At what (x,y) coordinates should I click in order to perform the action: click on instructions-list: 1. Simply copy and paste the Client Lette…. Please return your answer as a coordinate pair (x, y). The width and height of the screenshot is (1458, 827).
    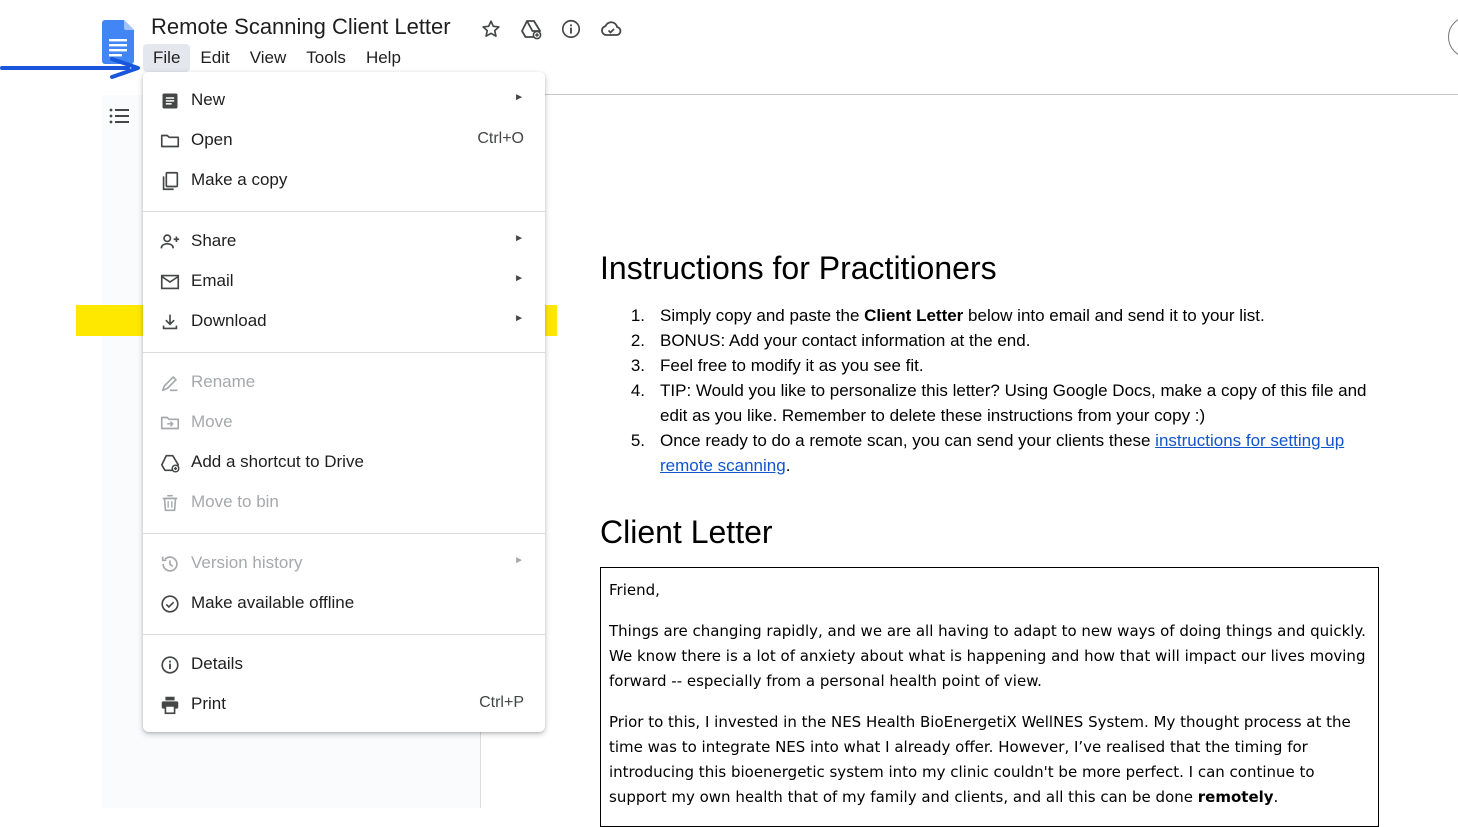
    Looking at the image, I should click on (1005, 390).